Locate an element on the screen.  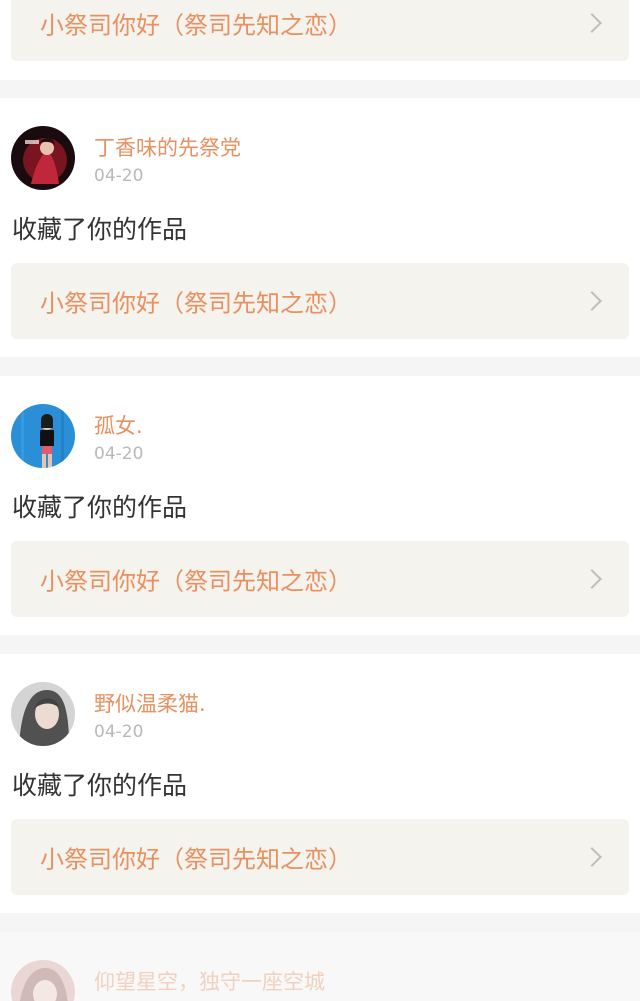
username: 丁香味的先祭党 is located at coordinates (167, 147).